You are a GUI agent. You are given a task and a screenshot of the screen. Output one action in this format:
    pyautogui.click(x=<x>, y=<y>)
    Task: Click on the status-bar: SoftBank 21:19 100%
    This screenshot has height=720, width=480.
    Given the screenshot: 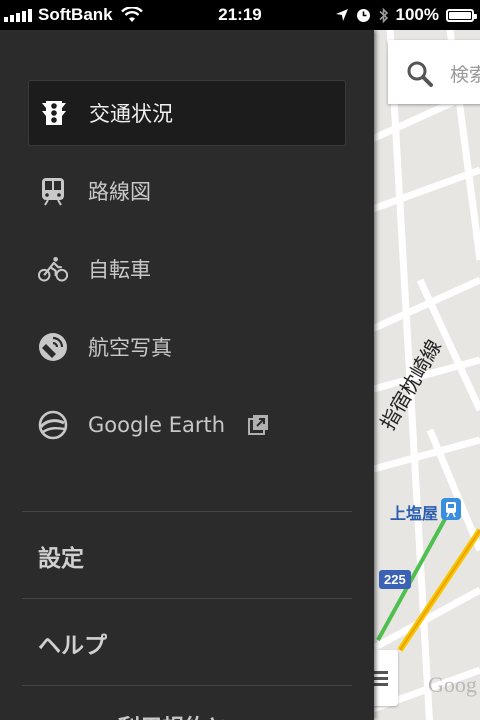 What is the action you would take?
    pyautogui.click(x=240, y=15)
    